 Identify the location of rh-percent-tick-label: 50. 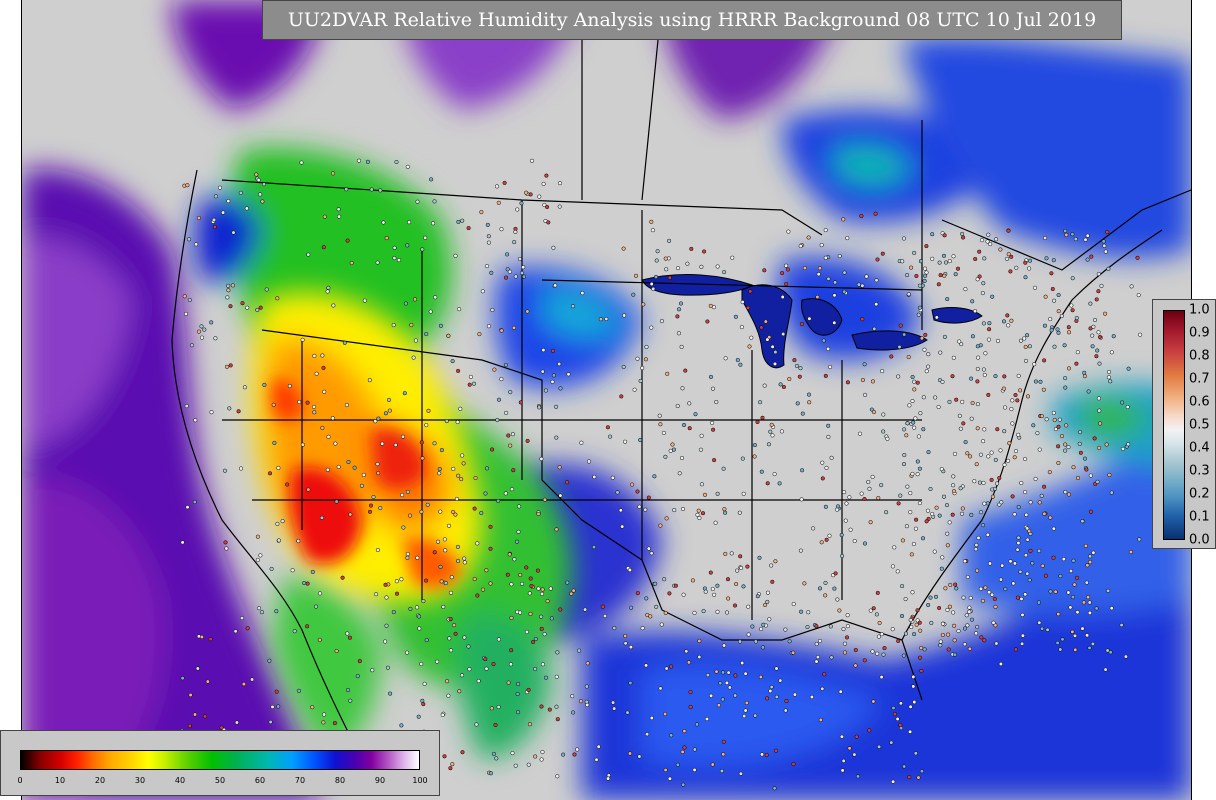
(220, 780).